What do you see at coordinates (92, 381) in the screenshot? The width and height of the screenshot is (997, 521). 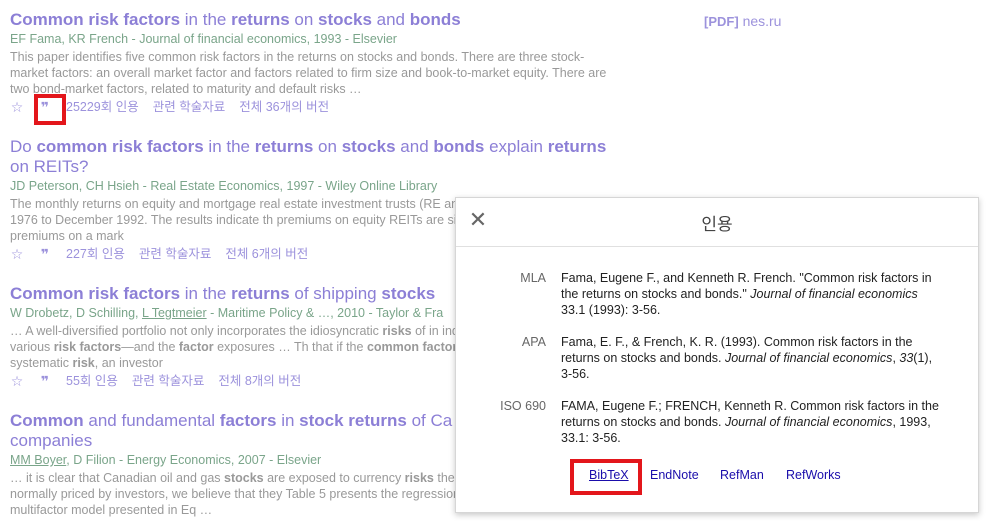 I see `cited-by-link: 55회 인용` at bounding box center [92, 381].